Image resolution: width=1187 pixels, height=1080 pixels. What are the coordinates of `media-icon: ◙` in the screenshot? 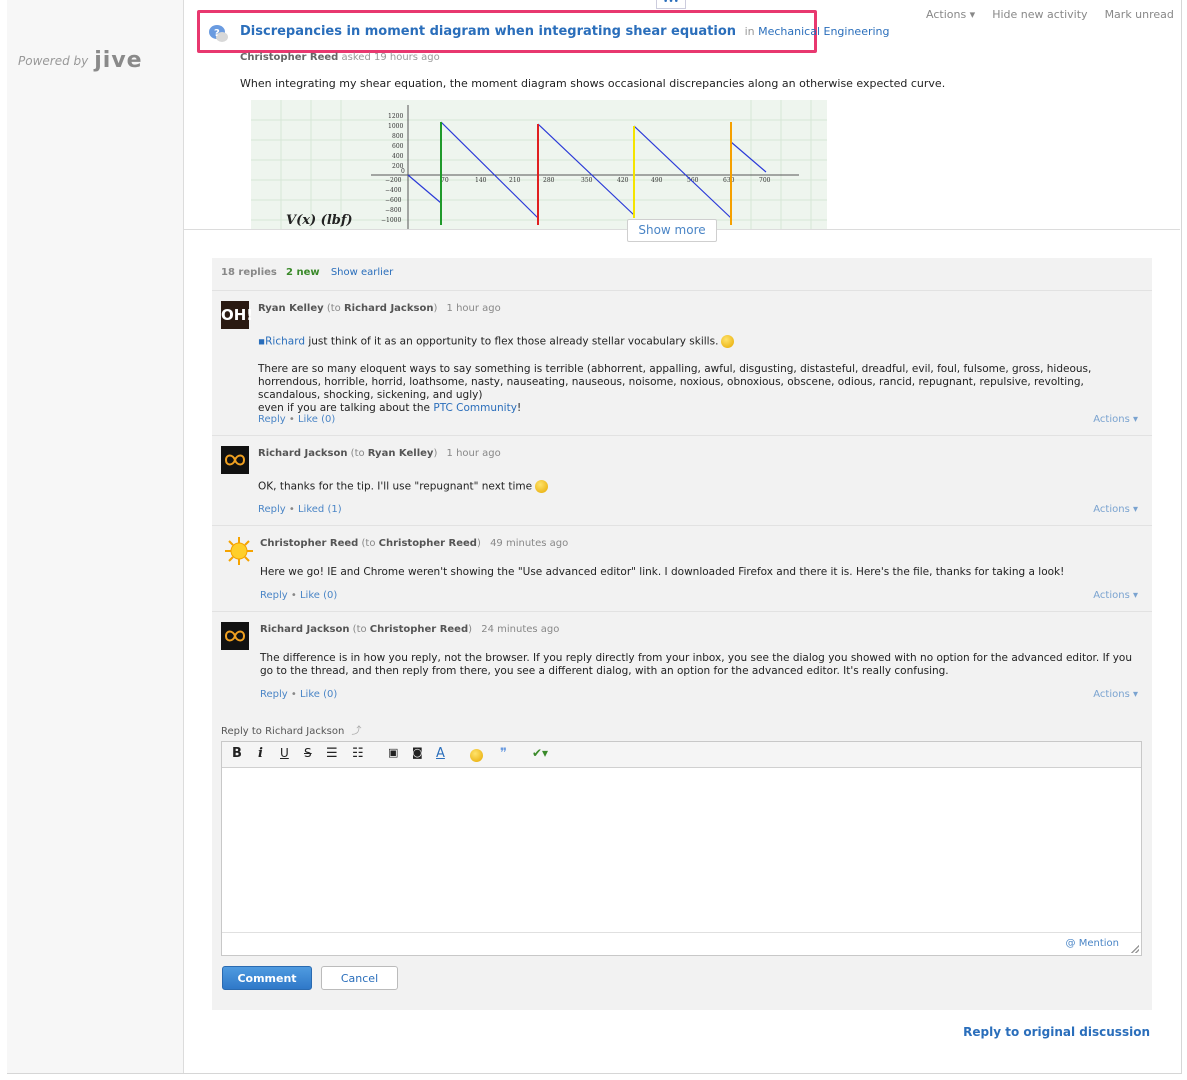 It's located at (417, 752).